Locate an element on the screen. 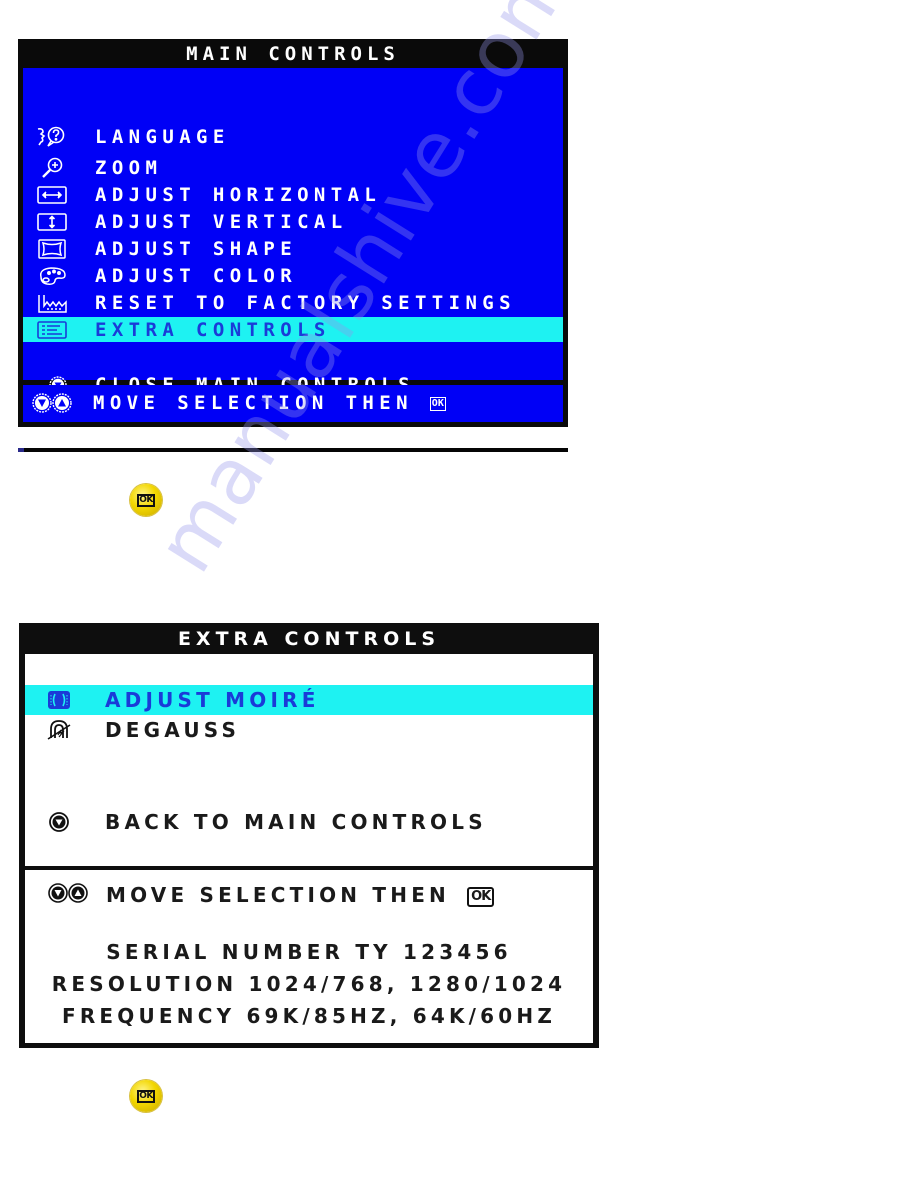 The image size is (918, 1188). menu-item-adjust-moire: ADJUST MOIRÉ is located at coordinates (309, 700).